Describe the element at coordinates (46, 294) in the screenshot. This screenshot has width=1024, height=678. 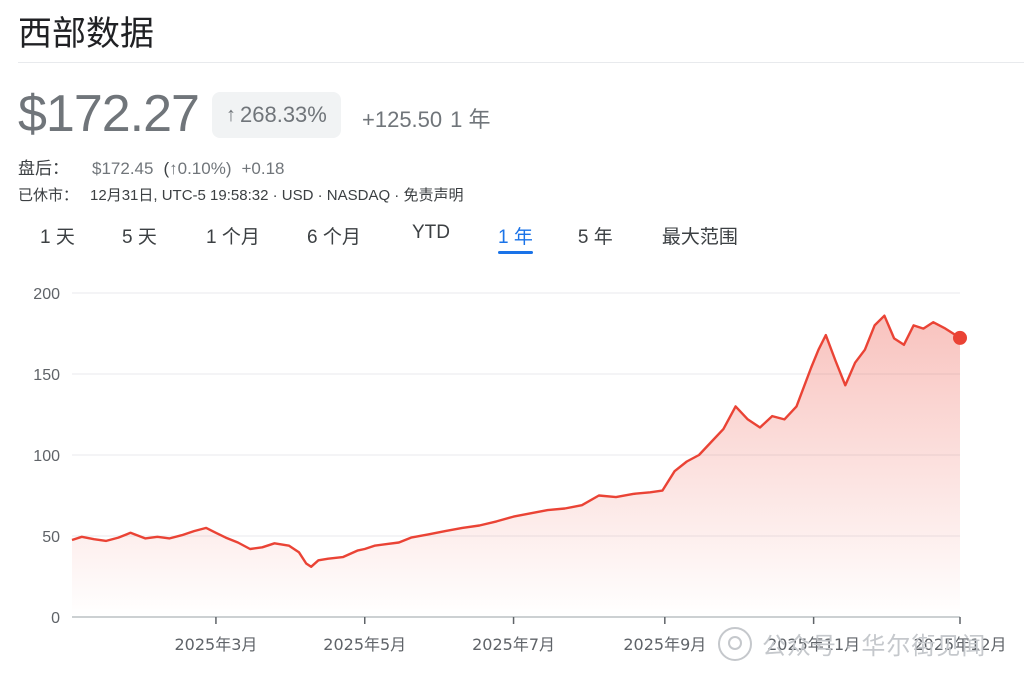
I see `y-tick-label: 200` at that location.